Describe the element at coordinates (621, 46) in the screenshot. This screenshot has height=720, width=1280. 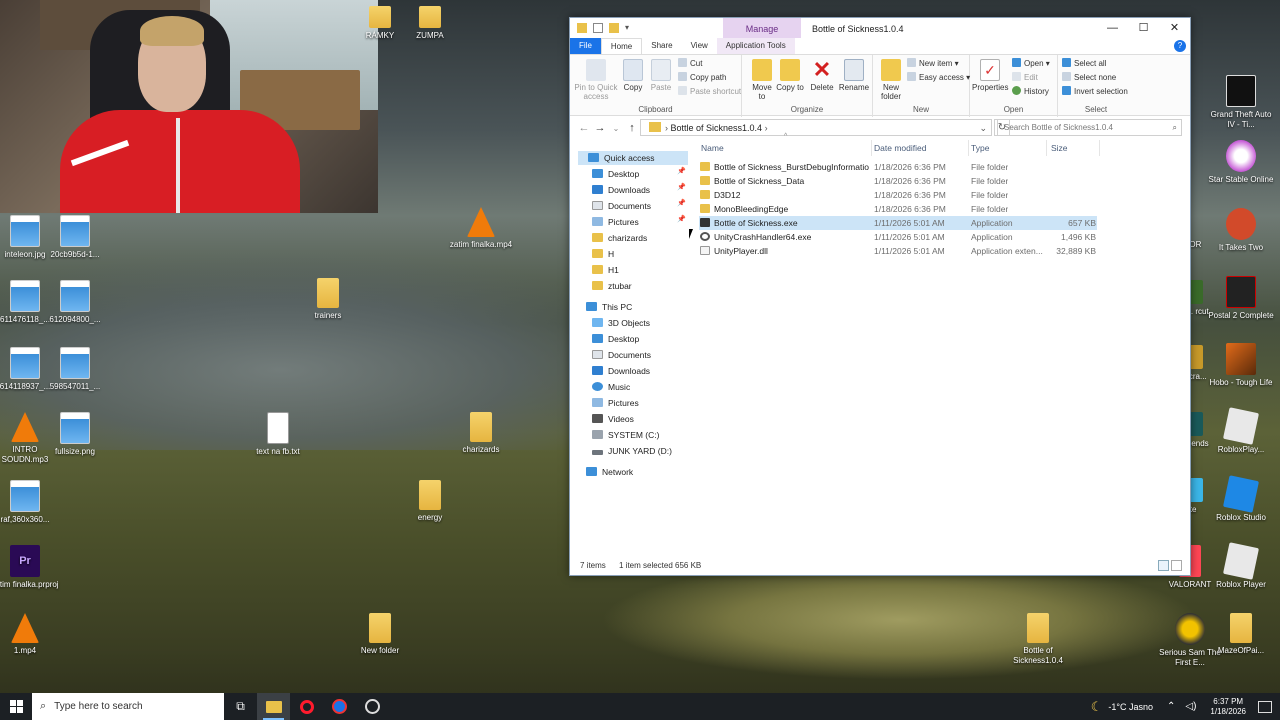
I see `tab-home: Home` at that location.